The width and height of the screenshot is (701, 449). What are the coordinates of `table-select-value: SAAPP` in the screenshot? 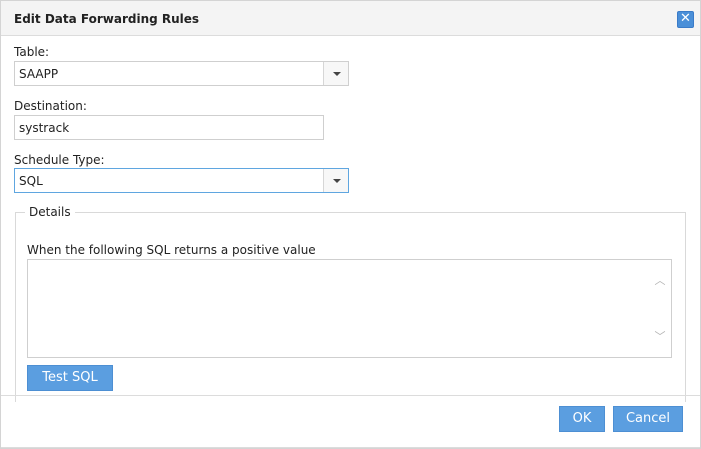 It's located at (39, 74).